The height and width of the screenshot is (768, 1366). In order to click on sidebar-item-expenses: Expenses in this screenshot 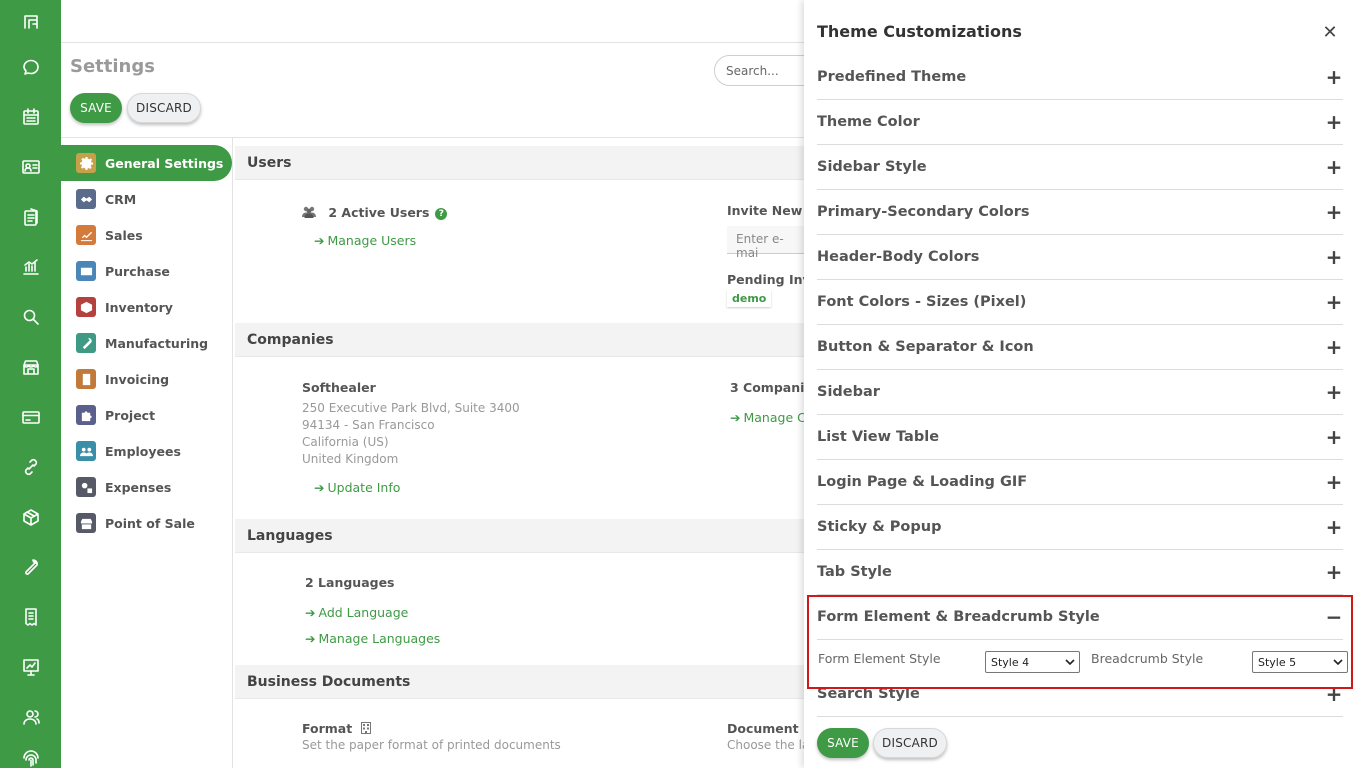, I will do `click(147, 487)`.